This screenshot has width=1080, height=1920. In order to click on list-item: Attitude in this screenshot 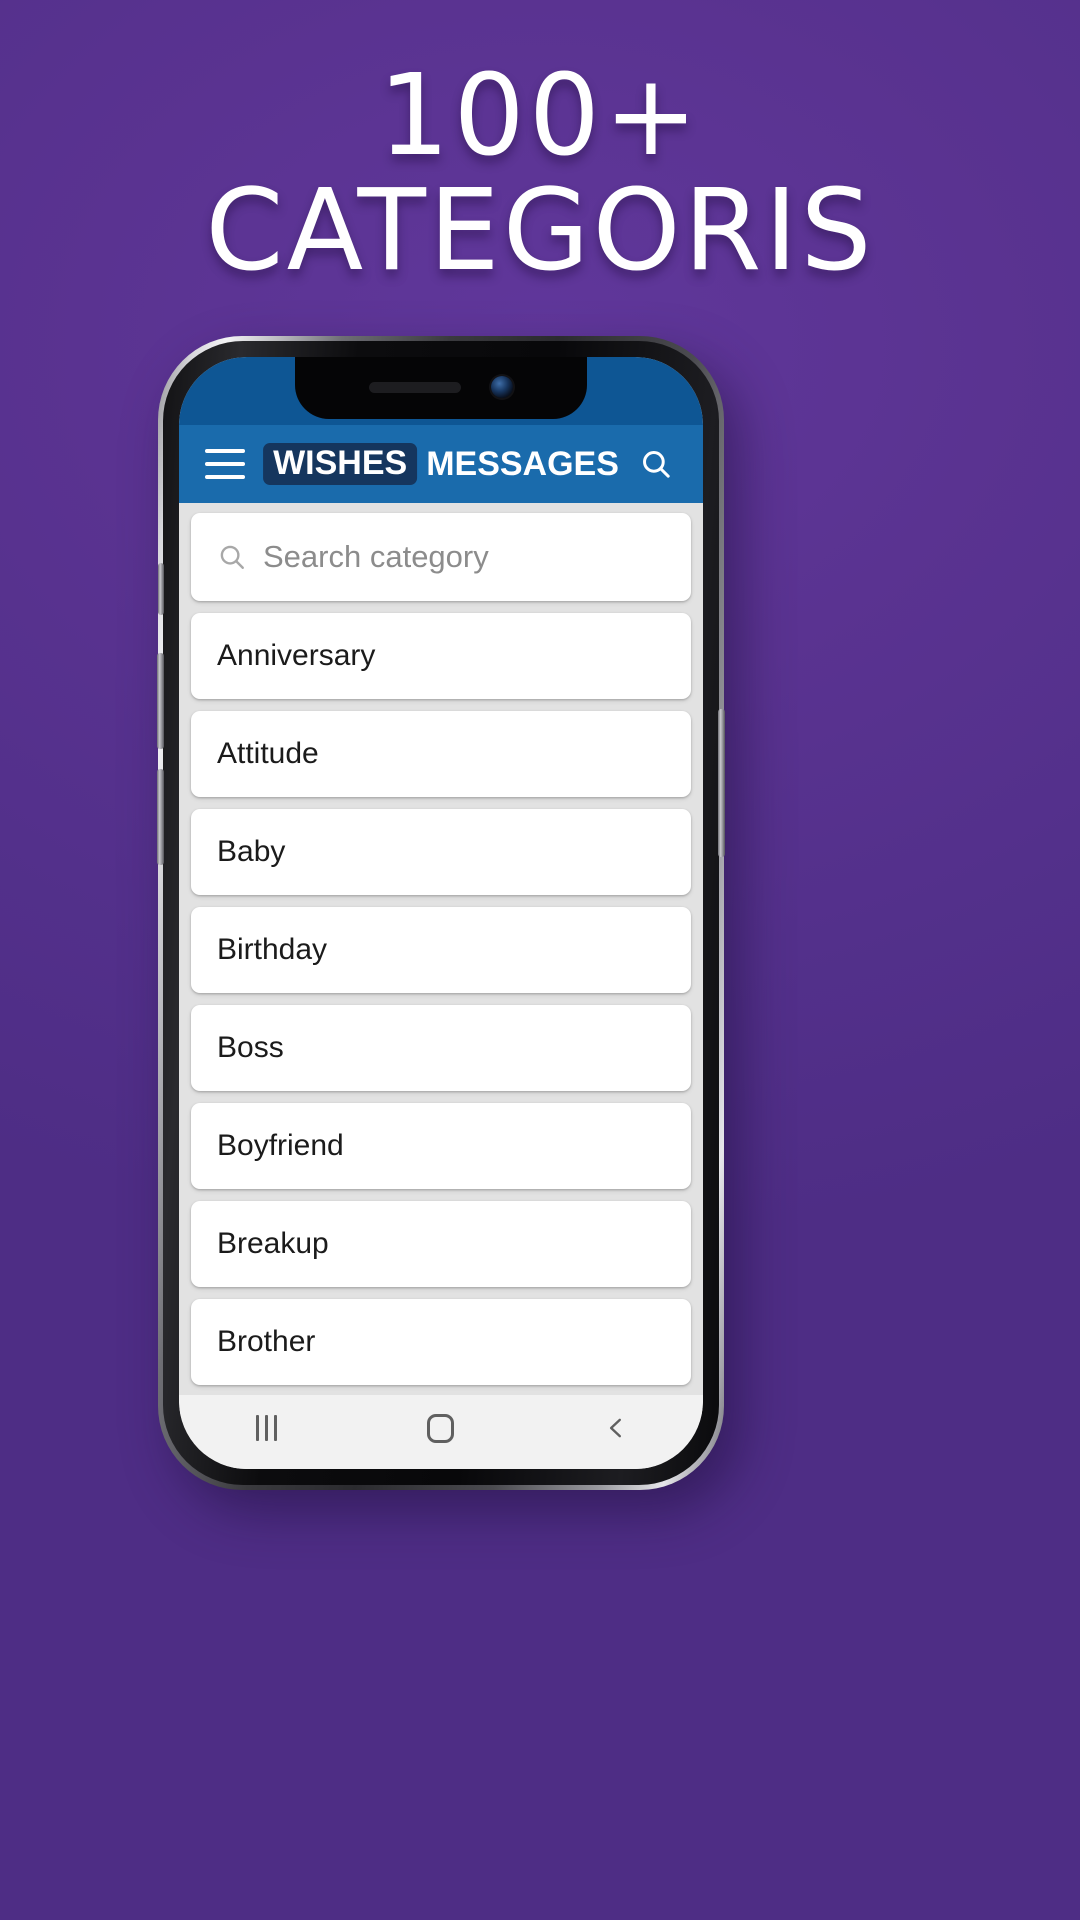, I will do `click(441, 754)`.